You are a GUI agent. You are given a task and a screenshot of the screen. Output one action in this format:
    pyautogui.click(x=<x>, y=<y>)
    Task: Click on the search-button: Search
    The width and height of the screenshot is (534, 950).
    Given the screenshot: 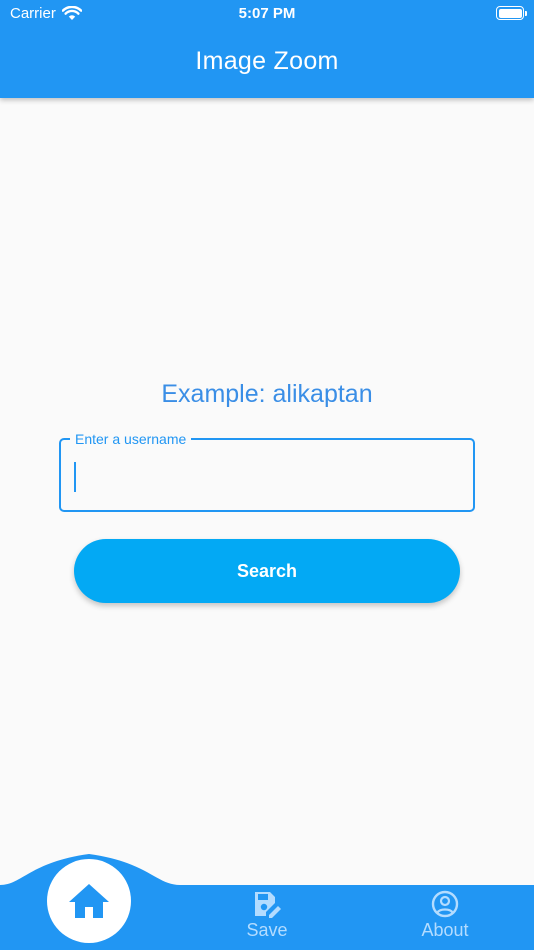 What is the action you would take?
    pyautogui.click(x=267, y=571)
    